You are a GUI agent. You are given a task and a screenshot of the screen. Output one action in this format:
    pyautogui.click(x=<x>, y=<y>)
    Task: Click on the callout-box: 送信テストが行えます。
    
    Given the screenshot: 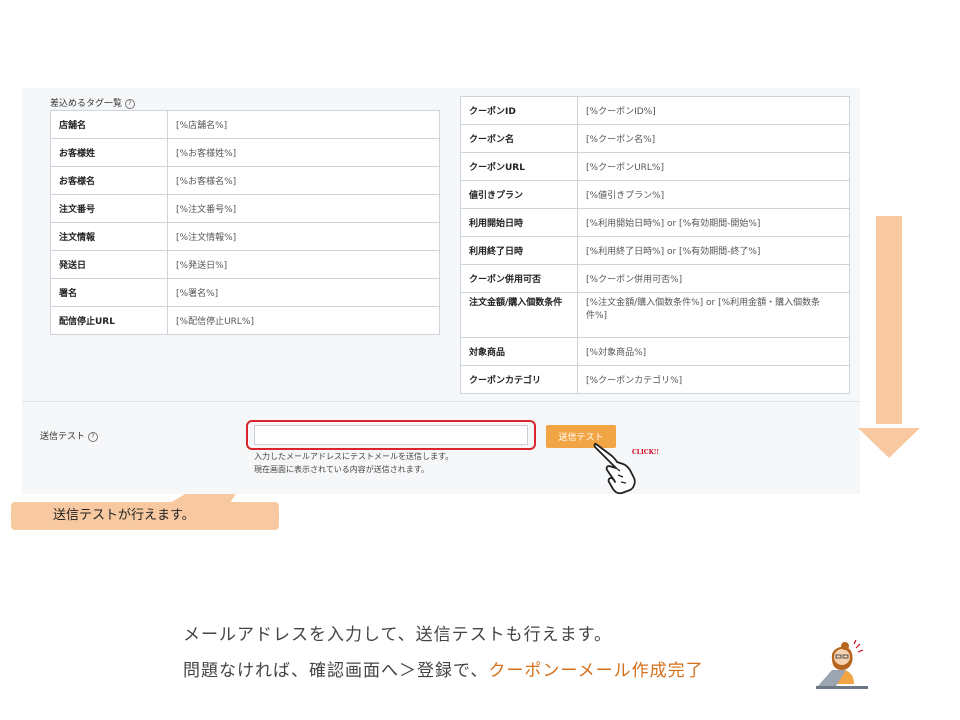 What is the action you would take?
    pyautogui.click(x=145, y=516)
    